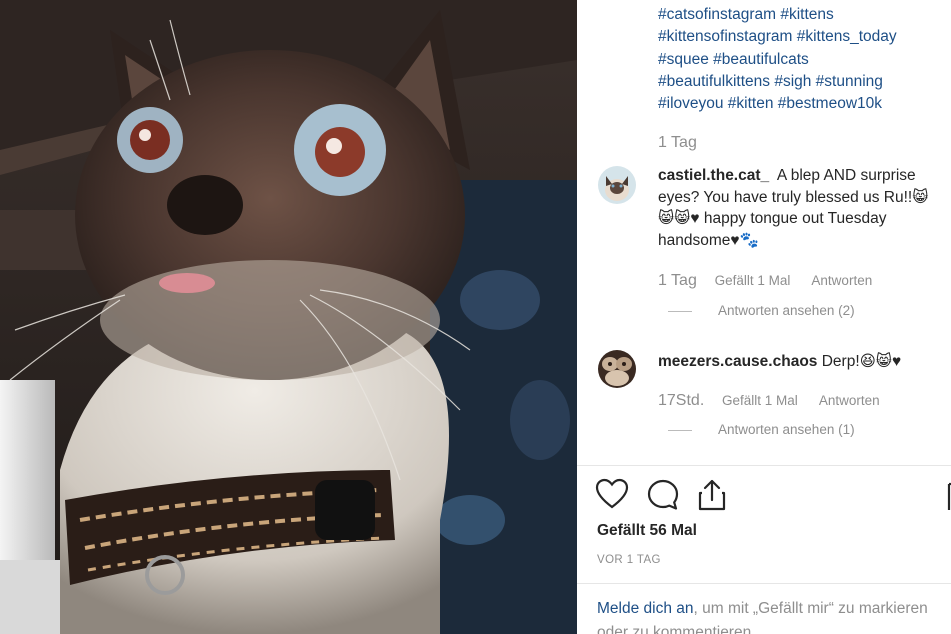  Describe the element at coordinates (804, 37) in the screenshot. I see `hashtag-line: #kittensofinstagram #kittens_today` at that location.